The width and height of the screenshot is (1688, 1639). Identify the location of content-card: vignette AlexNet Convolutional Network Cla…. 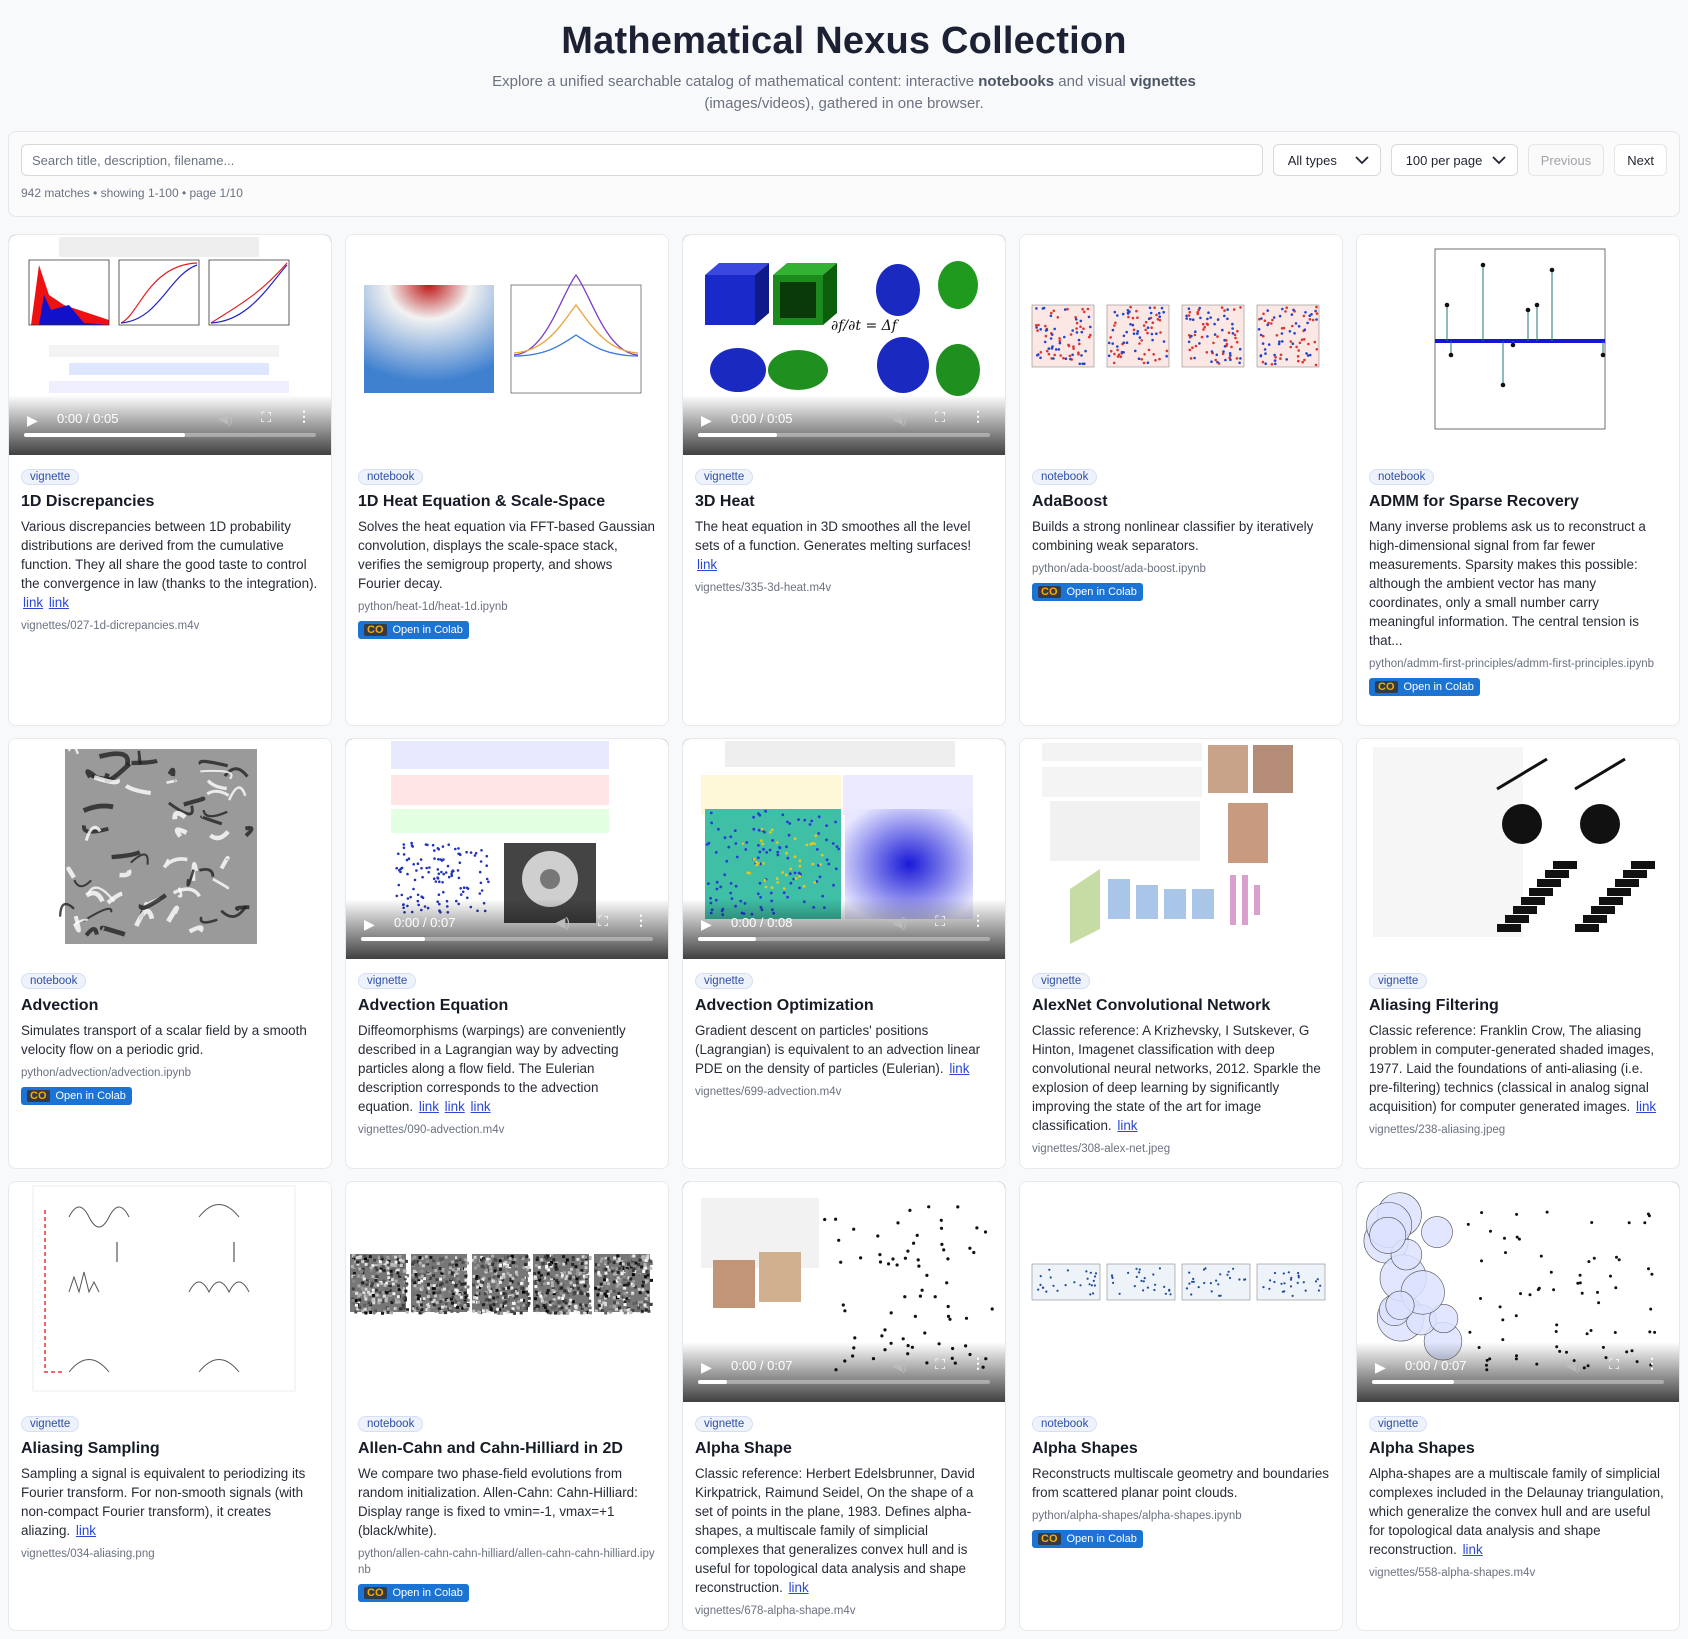
(1181, 953).